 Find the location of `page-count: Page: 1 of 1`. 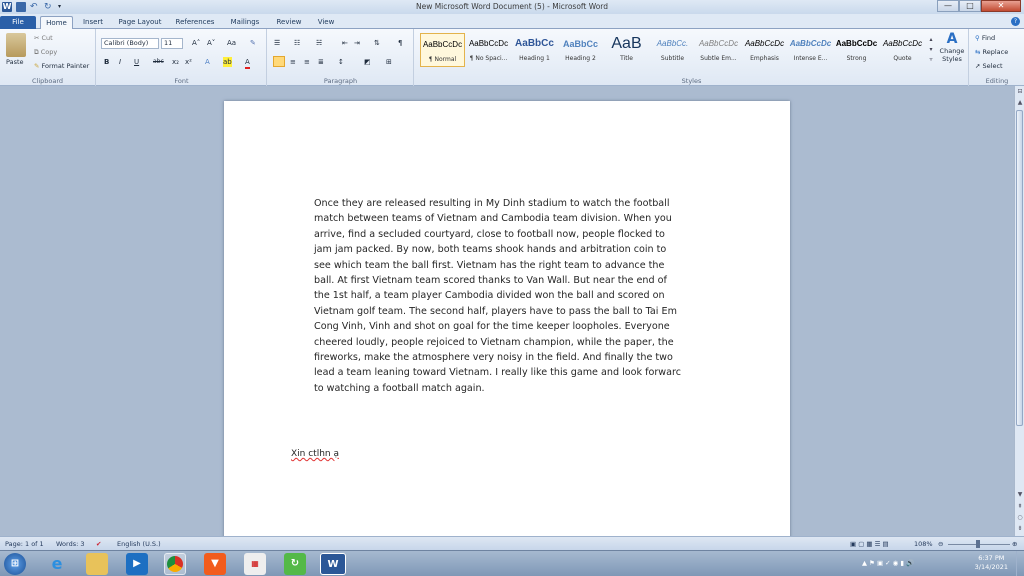

page-count: Page: 1 of 1 is located at coordinates (24, 544).